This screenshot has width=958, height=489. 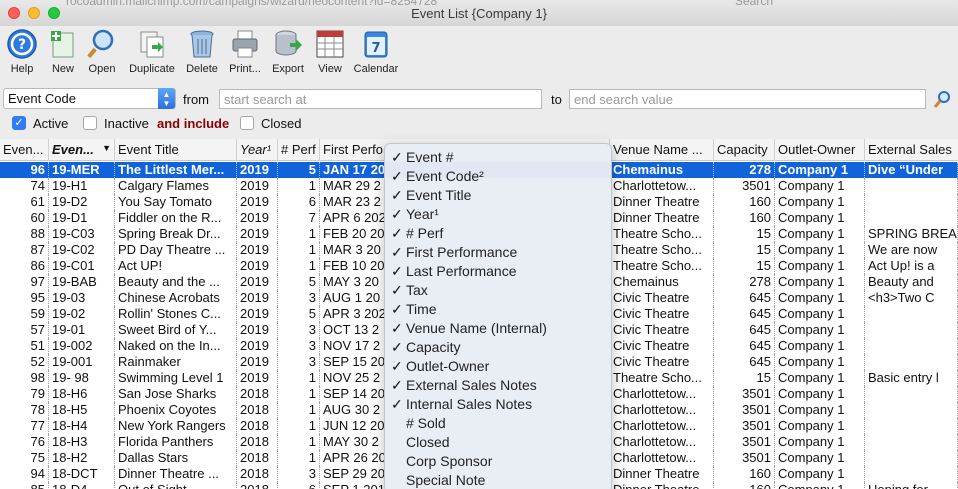 What do you see at coordinates (380, 99) in the screenshot?
I see `search-start-input: start search at` at bounding box center [380, 99].